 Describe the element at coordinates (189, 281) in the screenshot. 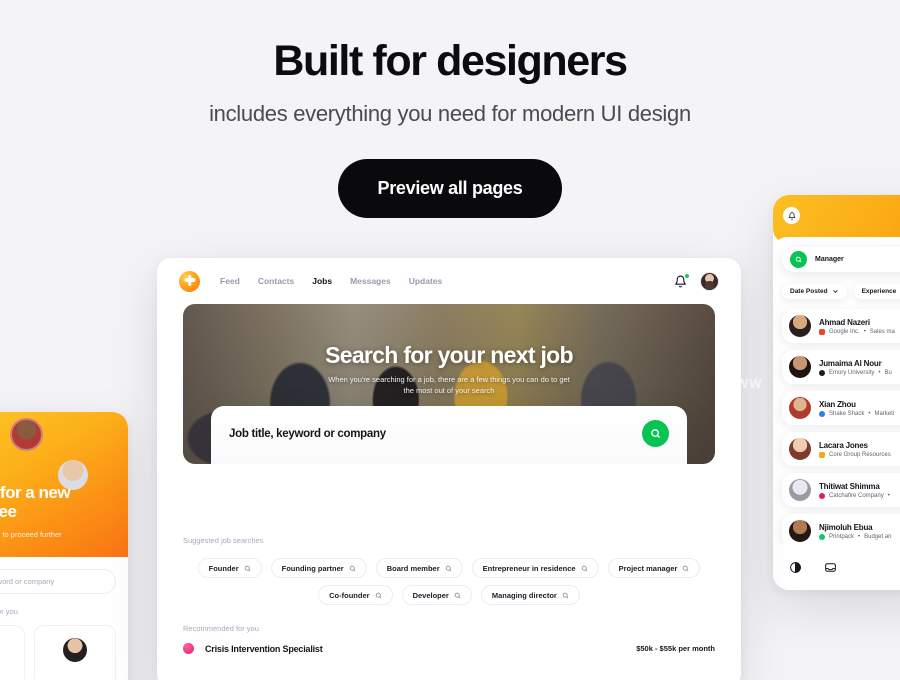

I see `orange-plus-logo-icon` at that location.